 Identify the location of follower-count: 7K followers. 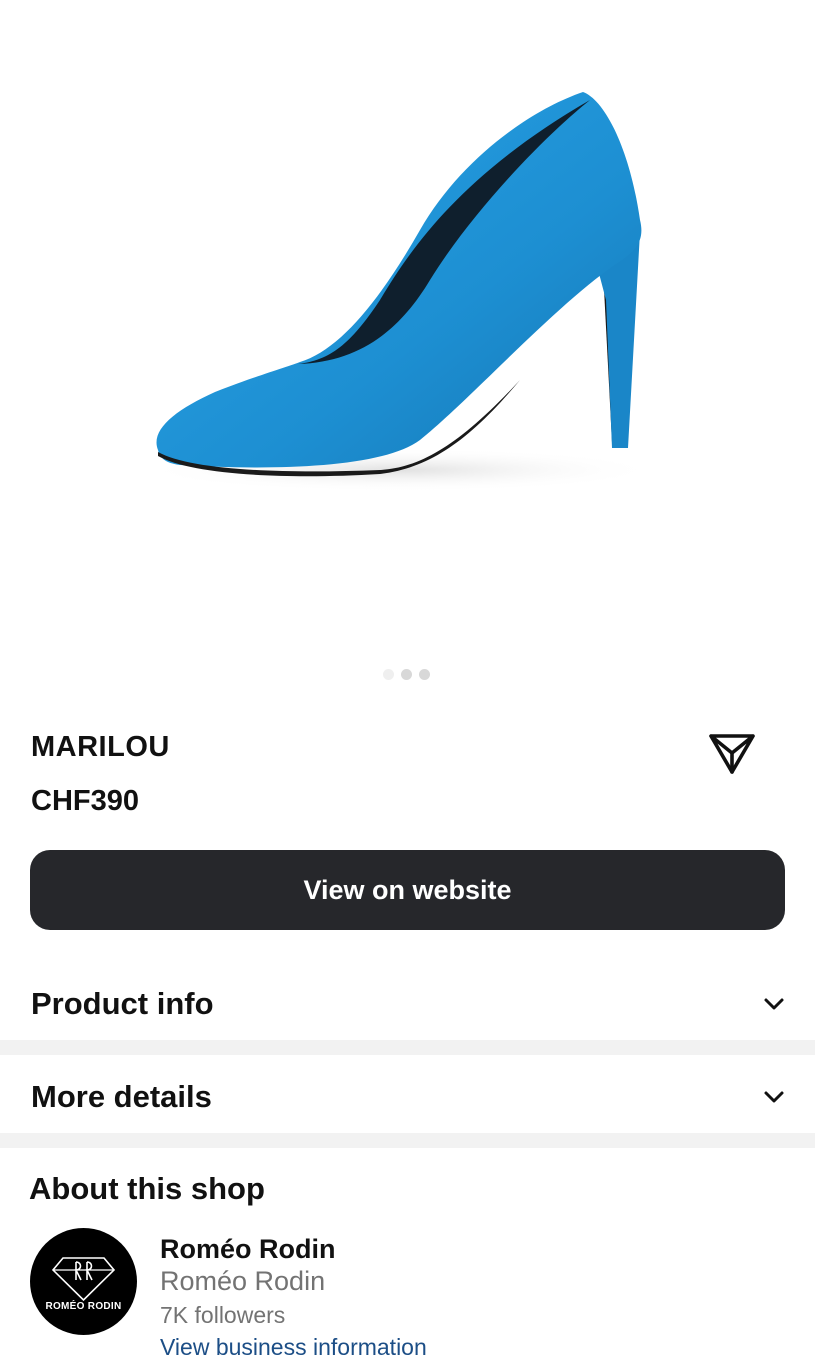
(223, 1315).